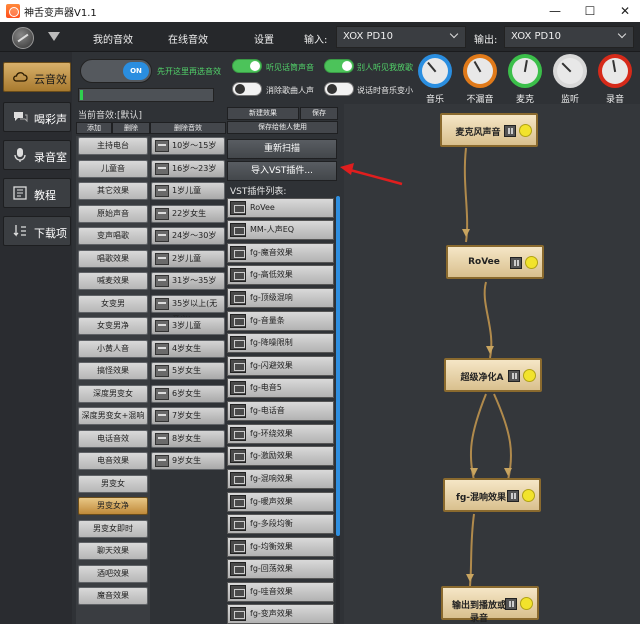 This screenshot has width=640, height=624. I want to click on plugin-item: RoVee, so click(280, 208).